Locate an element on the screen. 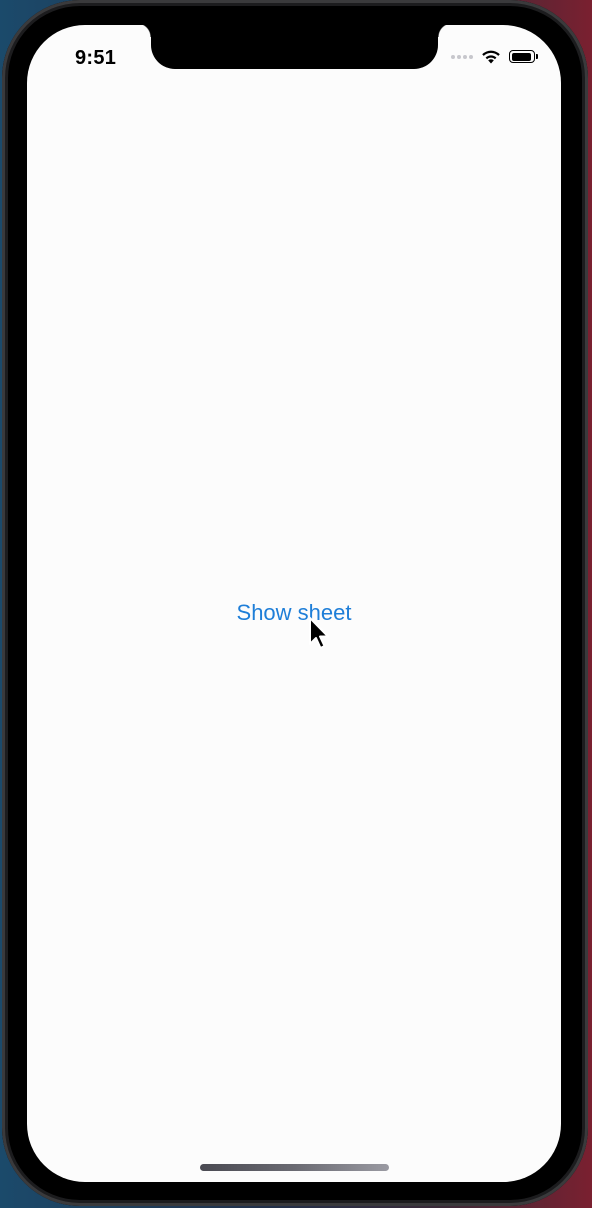  battery-icon is located at coordinates (523, 56).